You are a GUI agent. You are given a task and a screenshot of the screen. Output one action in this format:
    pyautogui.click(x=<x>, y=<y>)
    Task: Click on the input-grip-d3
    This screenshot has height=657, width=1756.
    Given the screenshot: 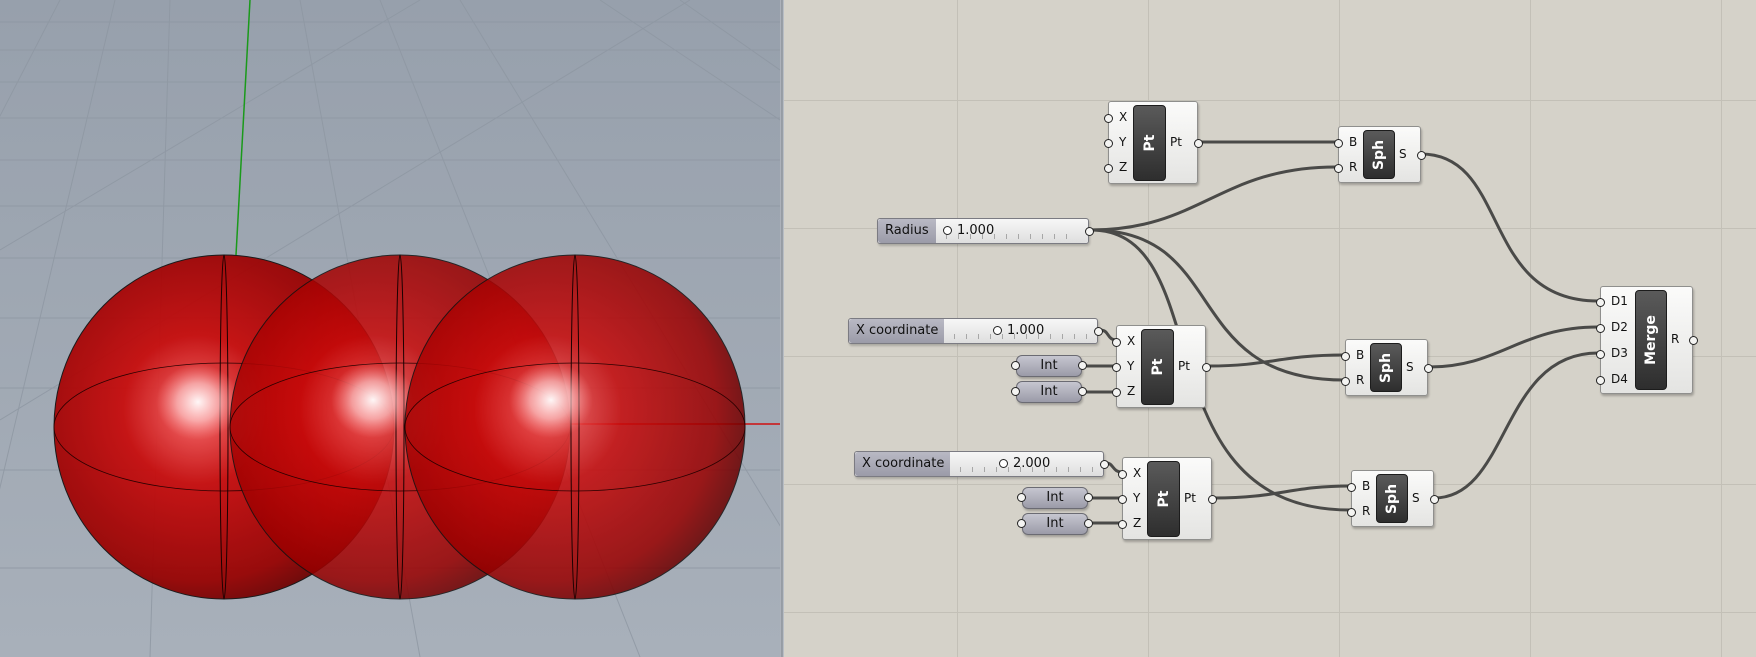 What is the action you would take?
    pyautogui.click(x=1600, y=354)
    